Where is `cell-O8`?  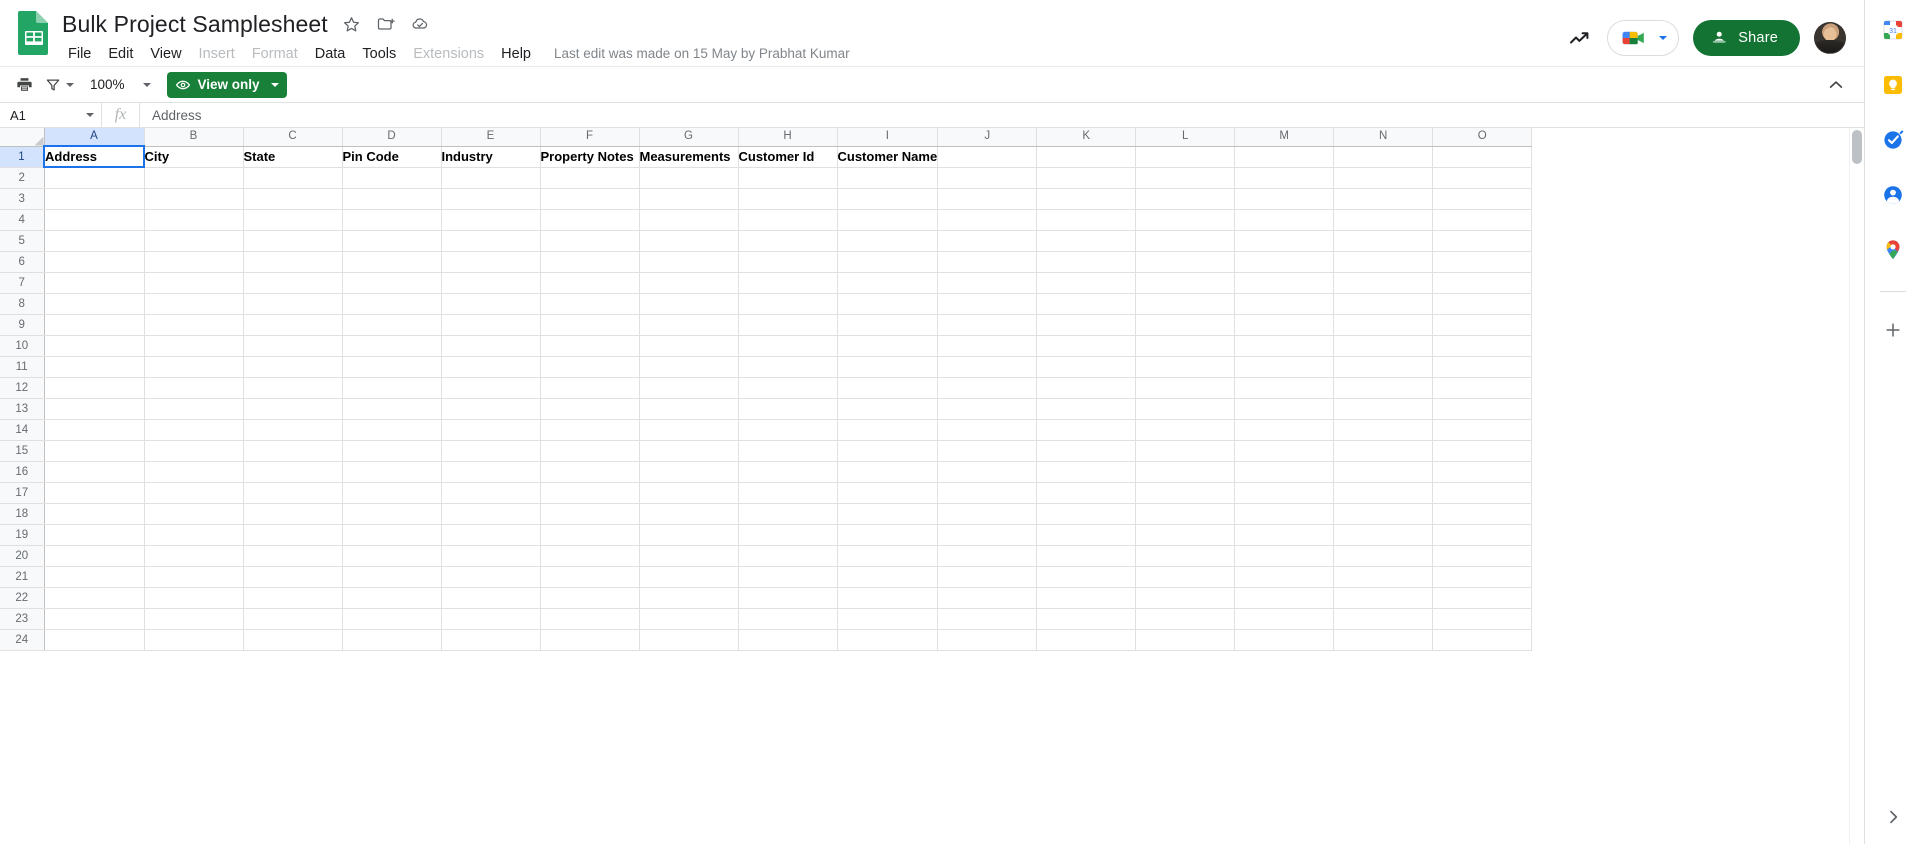
cell-O8 is located at coordinates (1482, 304).